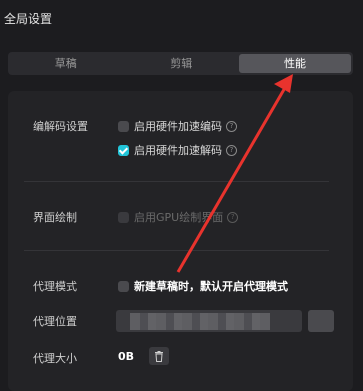  Describe the element at coordinates (200, 321) in the screenshot. I see `proxy-path-value` at that location.